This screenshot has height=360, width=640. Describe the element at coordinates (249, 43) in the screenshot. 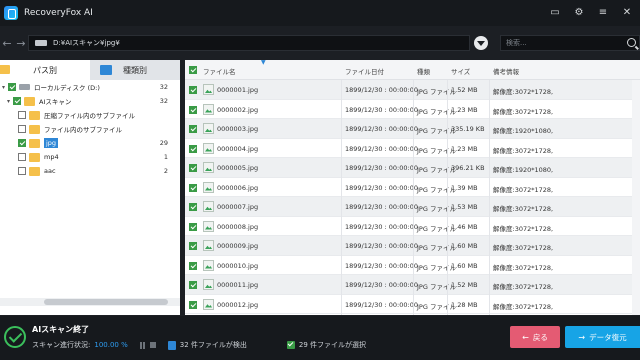

I see `path-bar: D:¥AIスキャン¥jpg¥` at that location.